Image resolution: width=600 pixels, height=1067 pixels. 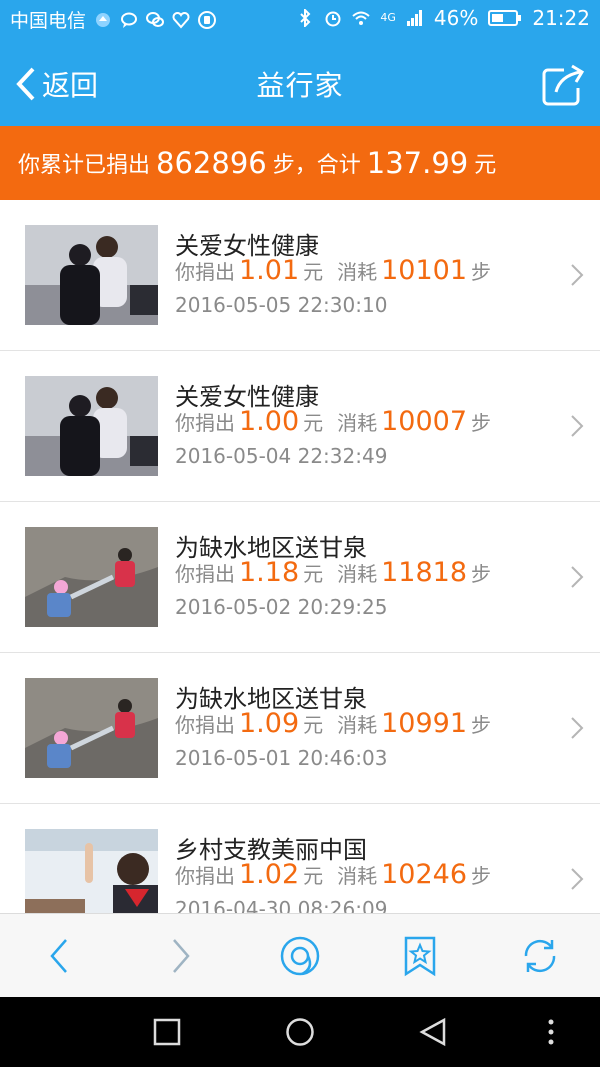 I want to click on summary-amount: 137.99, so click(x=417, y=163).